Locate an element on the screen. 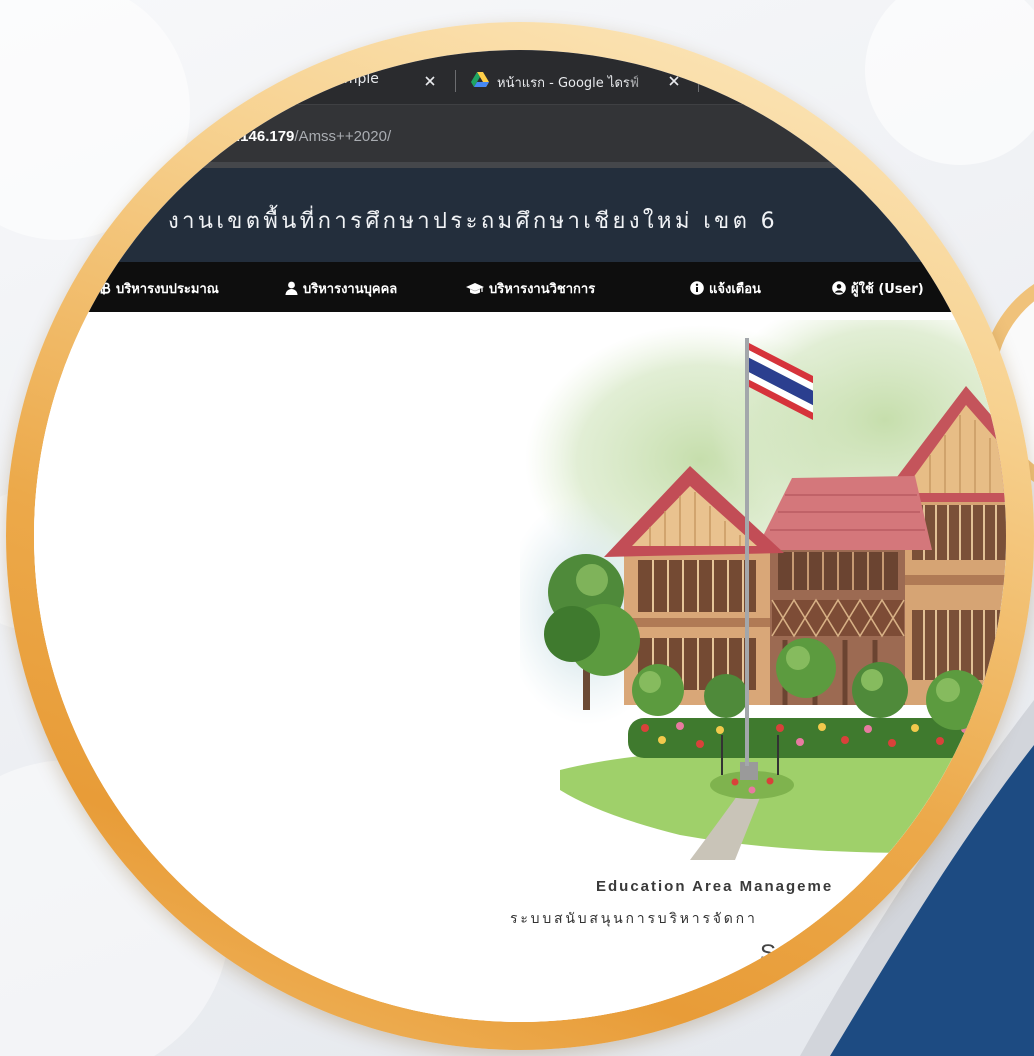 Image resolution: width=1034 pixels, height=1056 pixels. tab-label-google-drive: หน้าแรก - Google ไดรฟ์ is located at coordinates (577, 82).